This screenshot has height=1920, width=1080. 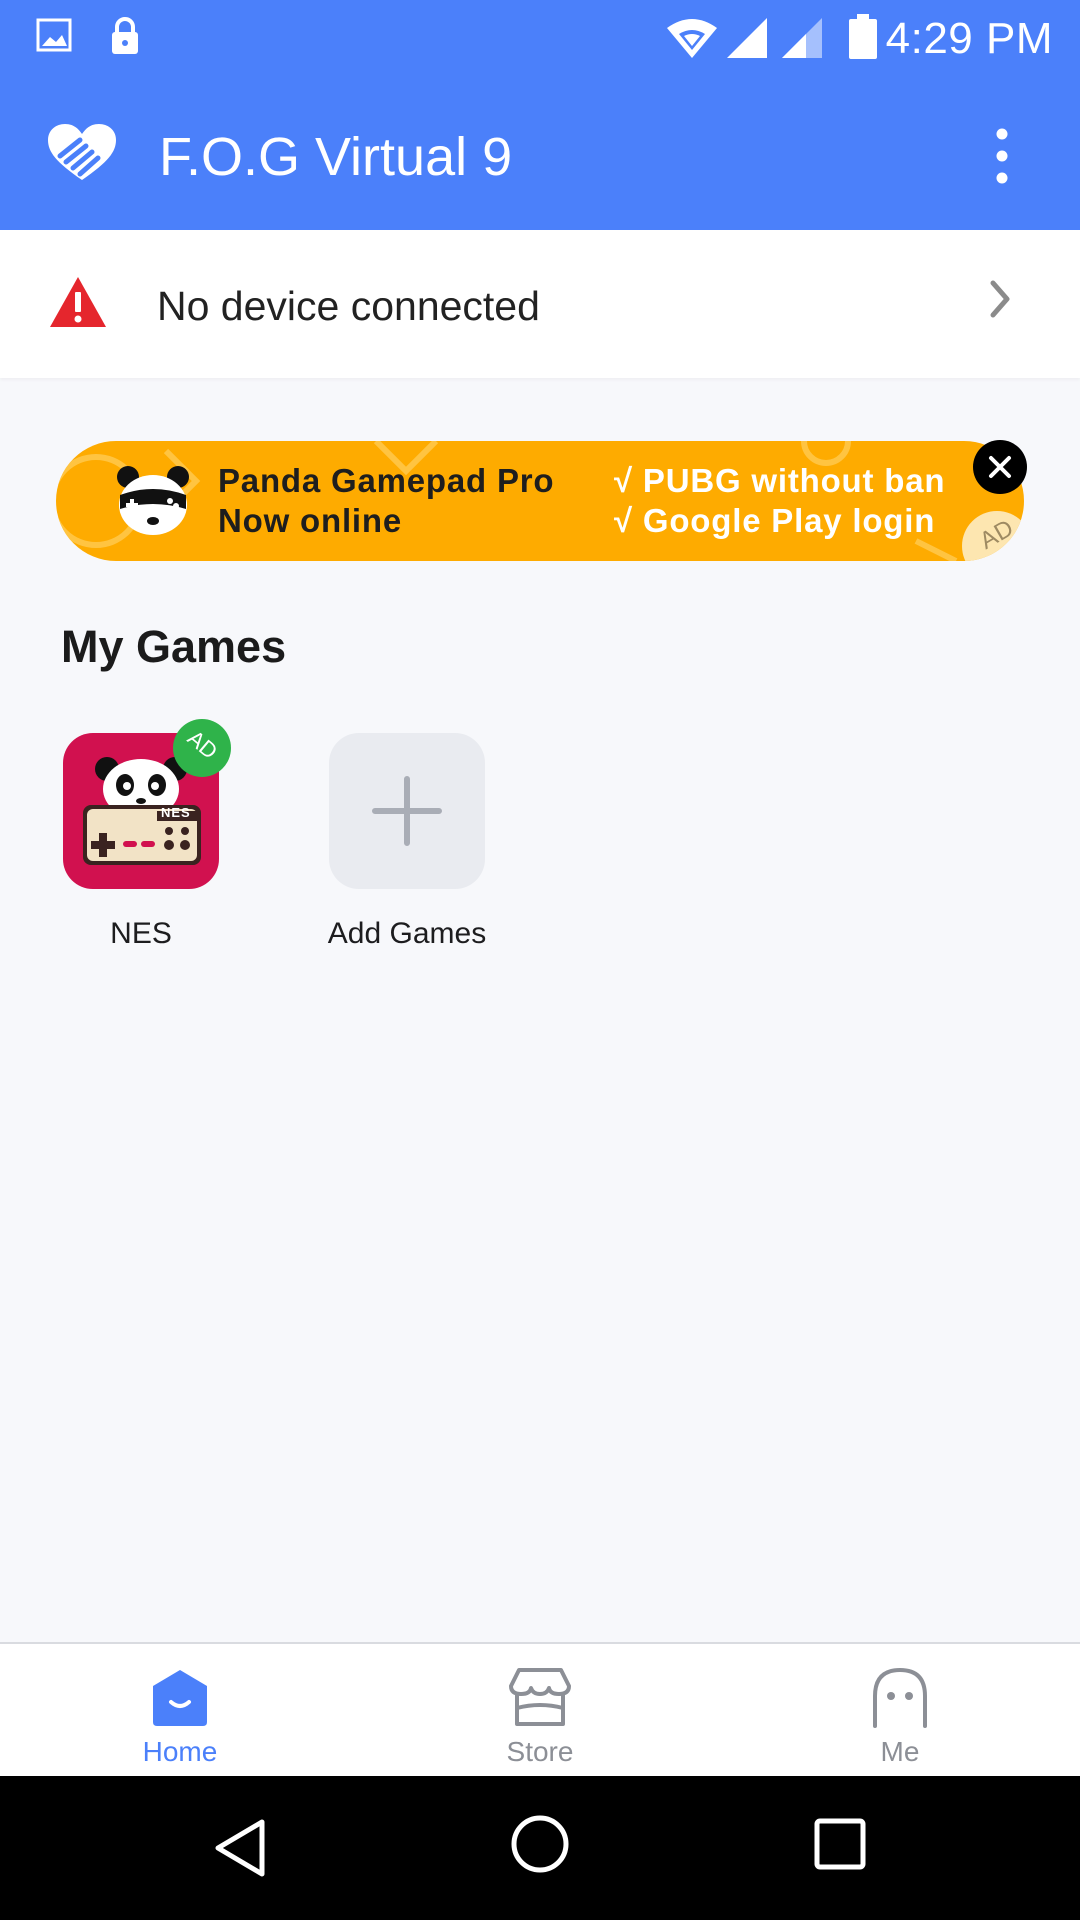 What do you see at coordinates (840, 1846) in the screenshot?
I see `recents-icon` at bounding box center [840, 1846].